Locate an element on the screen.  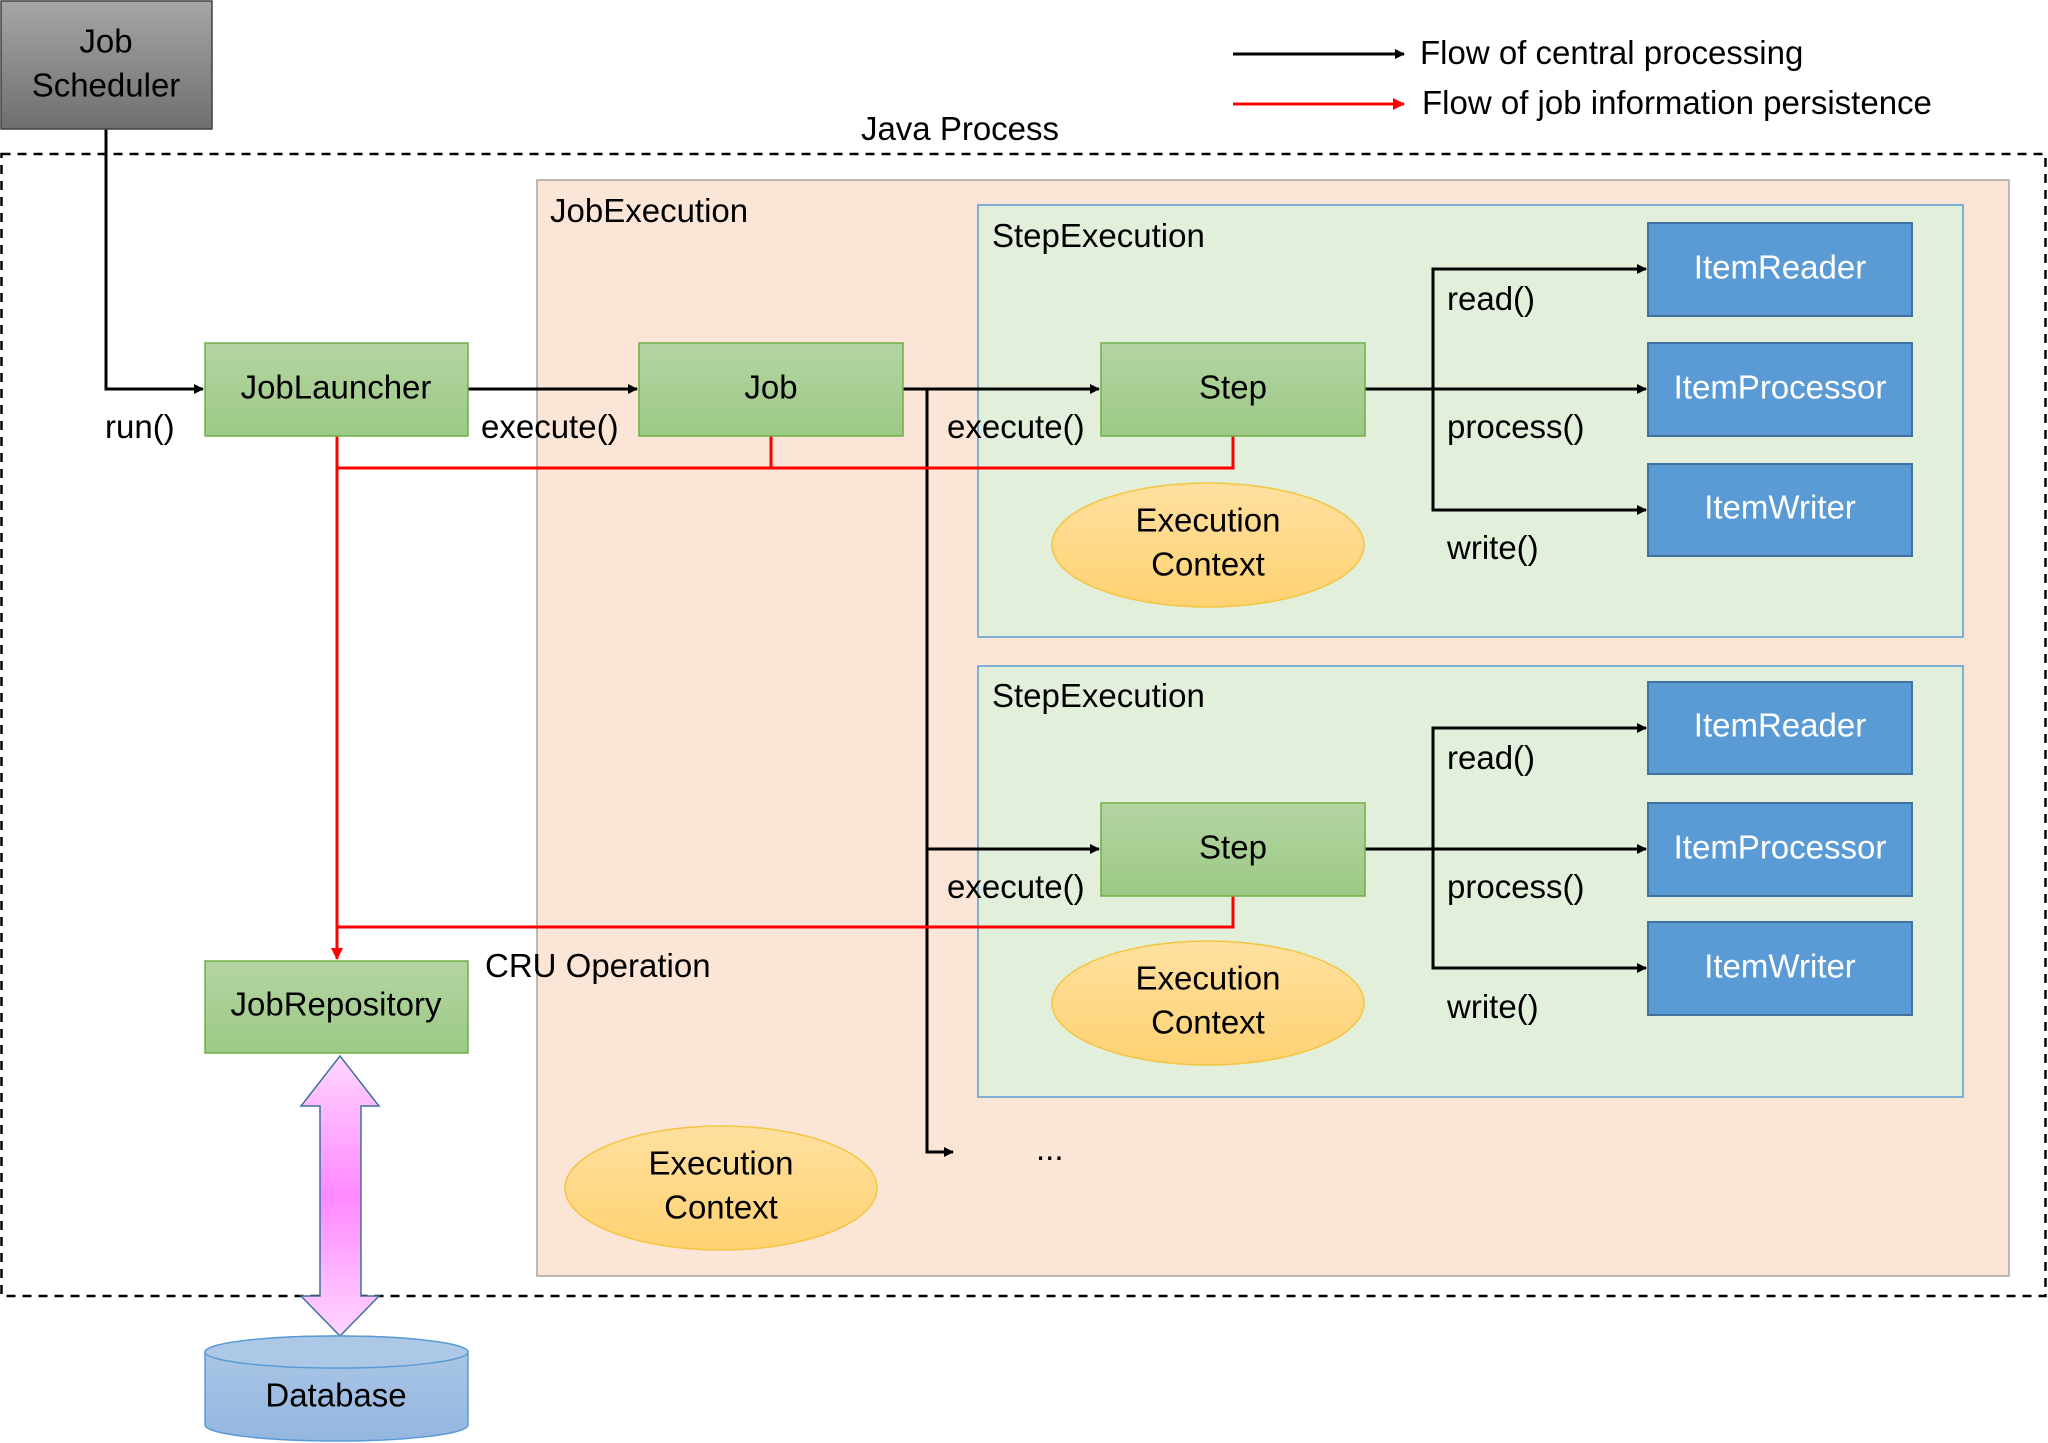
step-2-item-reader: ItemReader is located at coordinates (1780, 728).